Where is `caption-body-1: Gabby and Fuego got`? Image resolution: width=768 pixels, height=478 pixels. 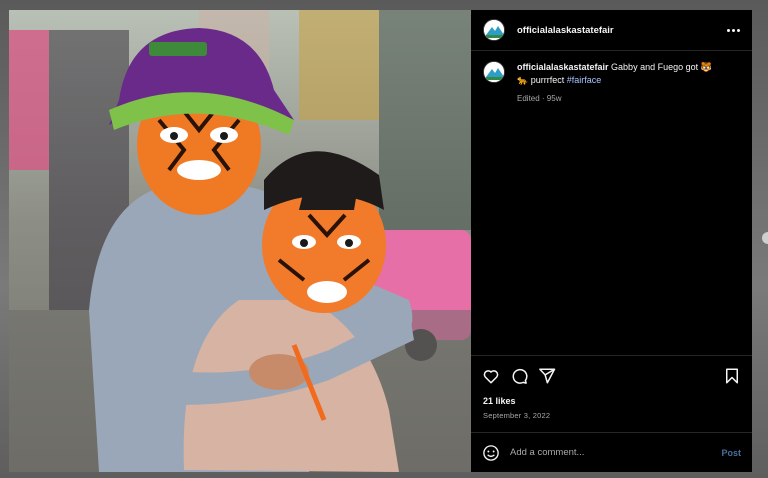 caption-body-1: Gabby and Fuego got is located at coordinates (654, 67).